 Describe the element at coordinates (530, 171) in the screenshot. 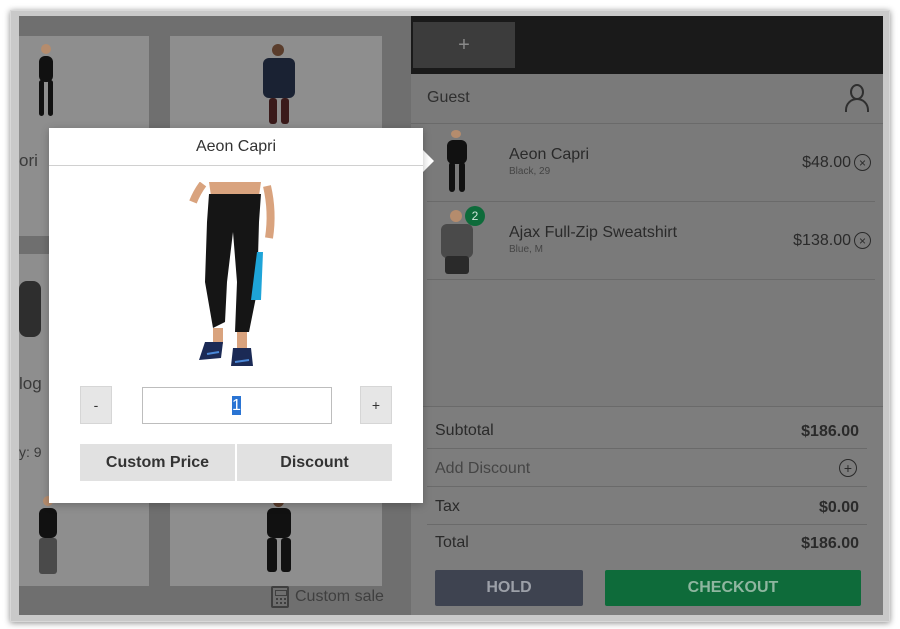

I see `cart-item-options: Black, 29` at that location.